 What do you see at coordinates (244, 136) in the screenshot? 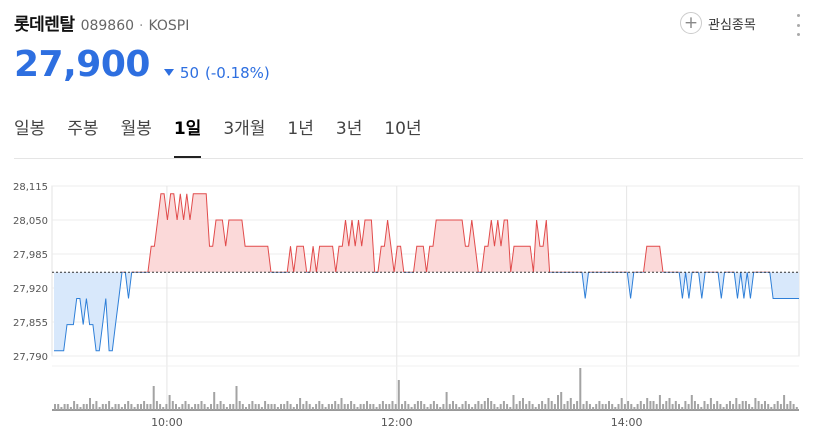
I see `tab-3month: 3개월` at bounding box center [244, 136].